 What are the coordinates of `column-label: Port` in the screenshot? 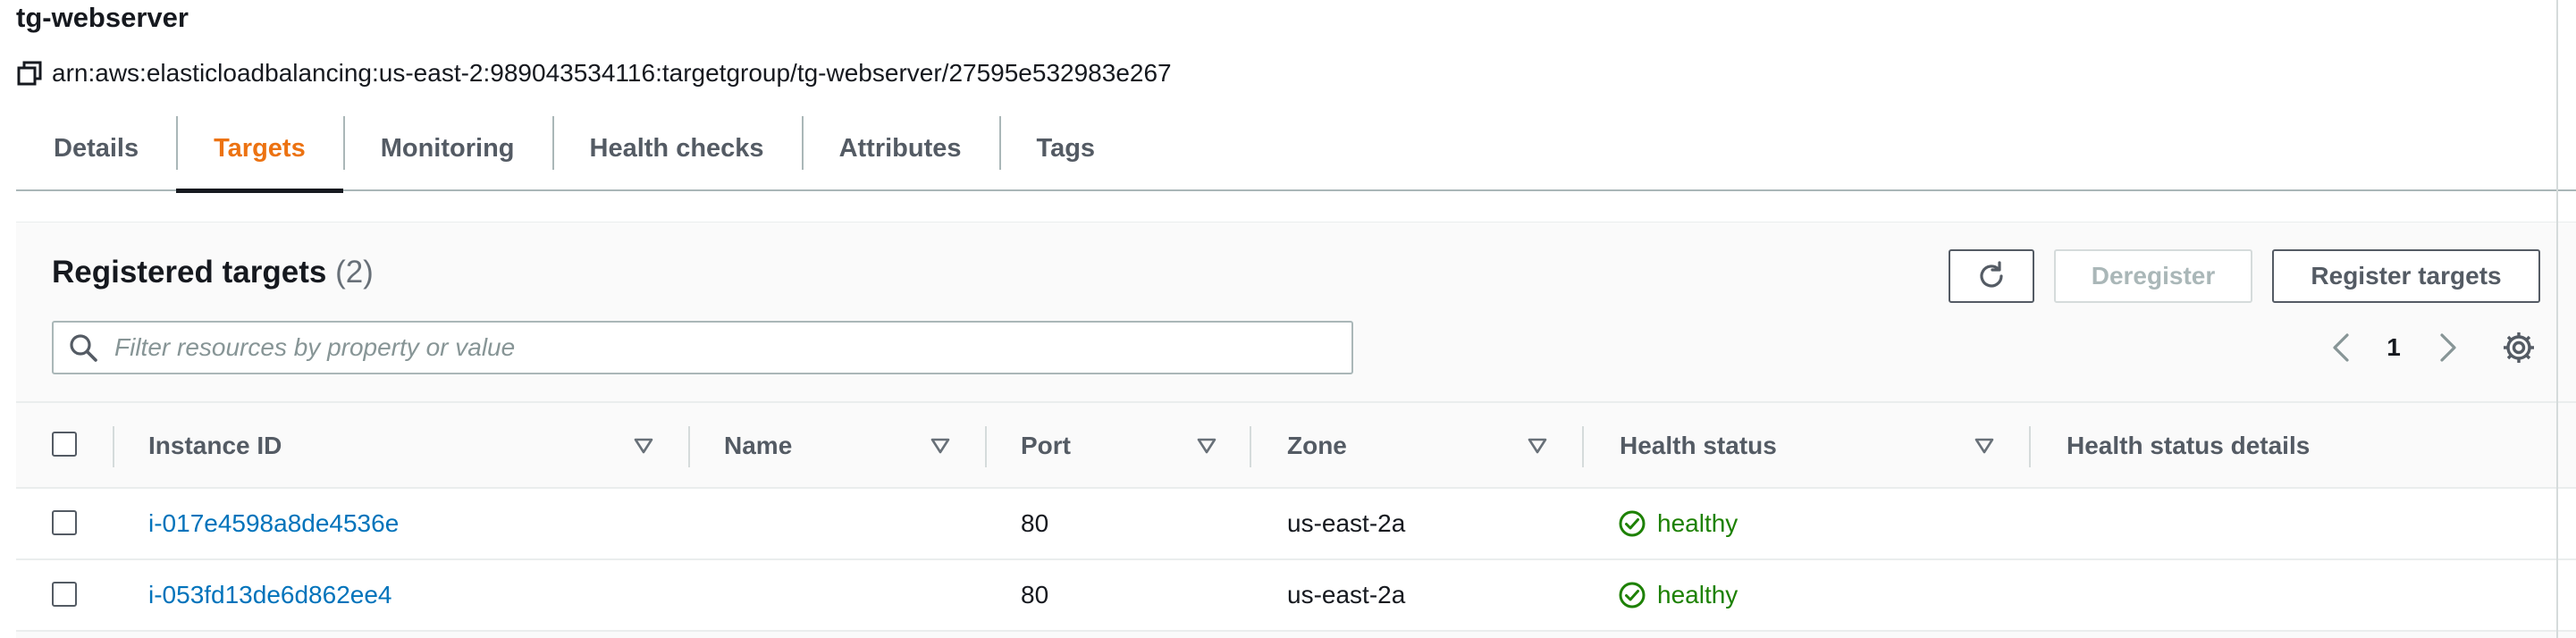 It's located at (1046, 445).